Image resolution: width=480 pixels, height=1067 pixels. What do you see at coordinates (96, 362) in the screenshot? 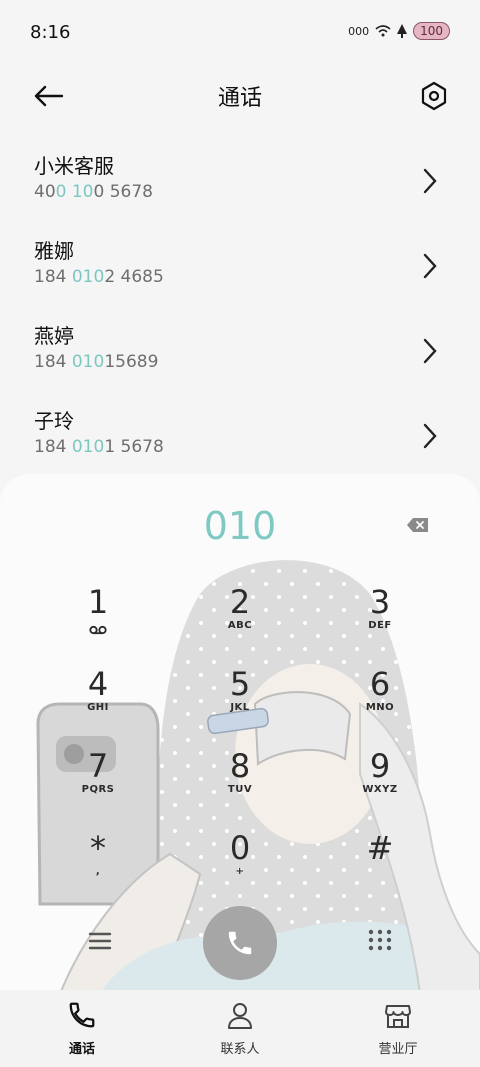
I see `contact-number: 184 01015689` at bounding box center [96, 362].